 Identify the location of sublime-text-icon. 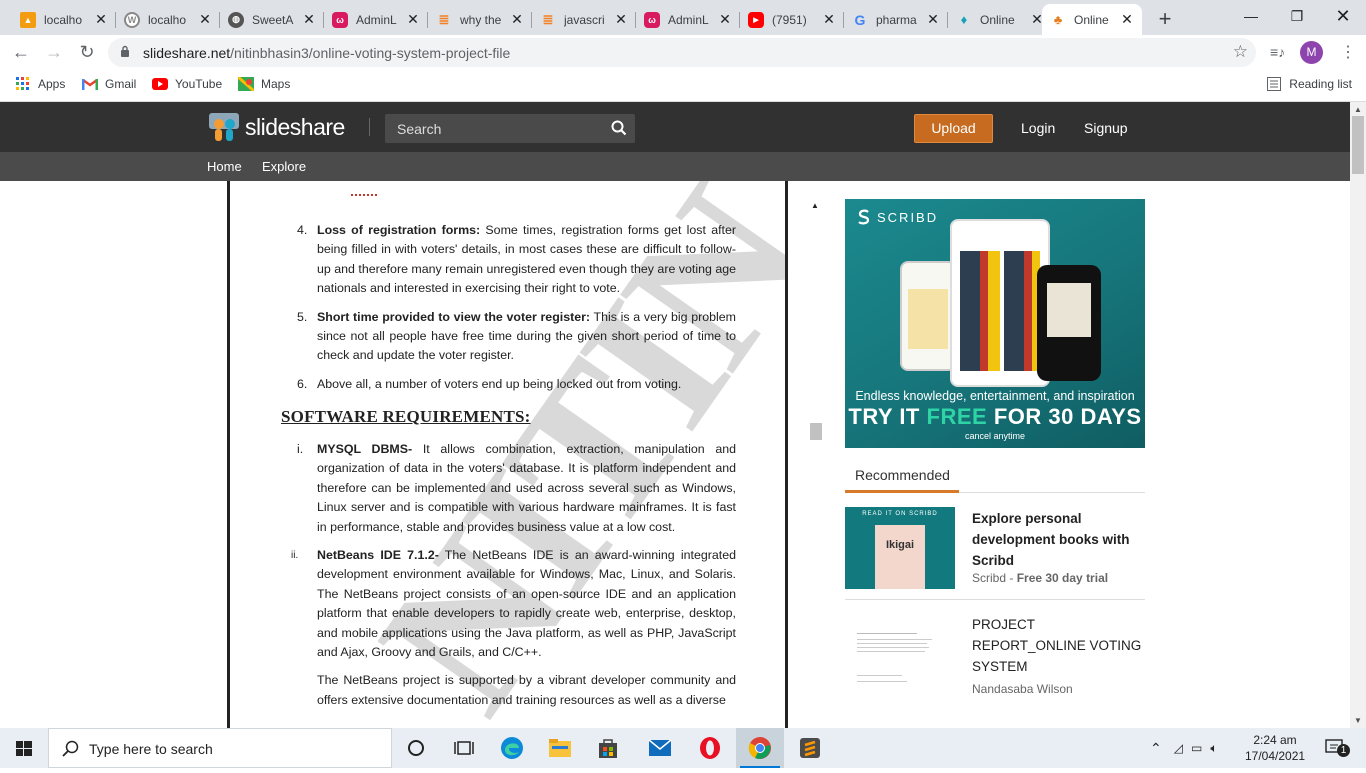
(810, 748).